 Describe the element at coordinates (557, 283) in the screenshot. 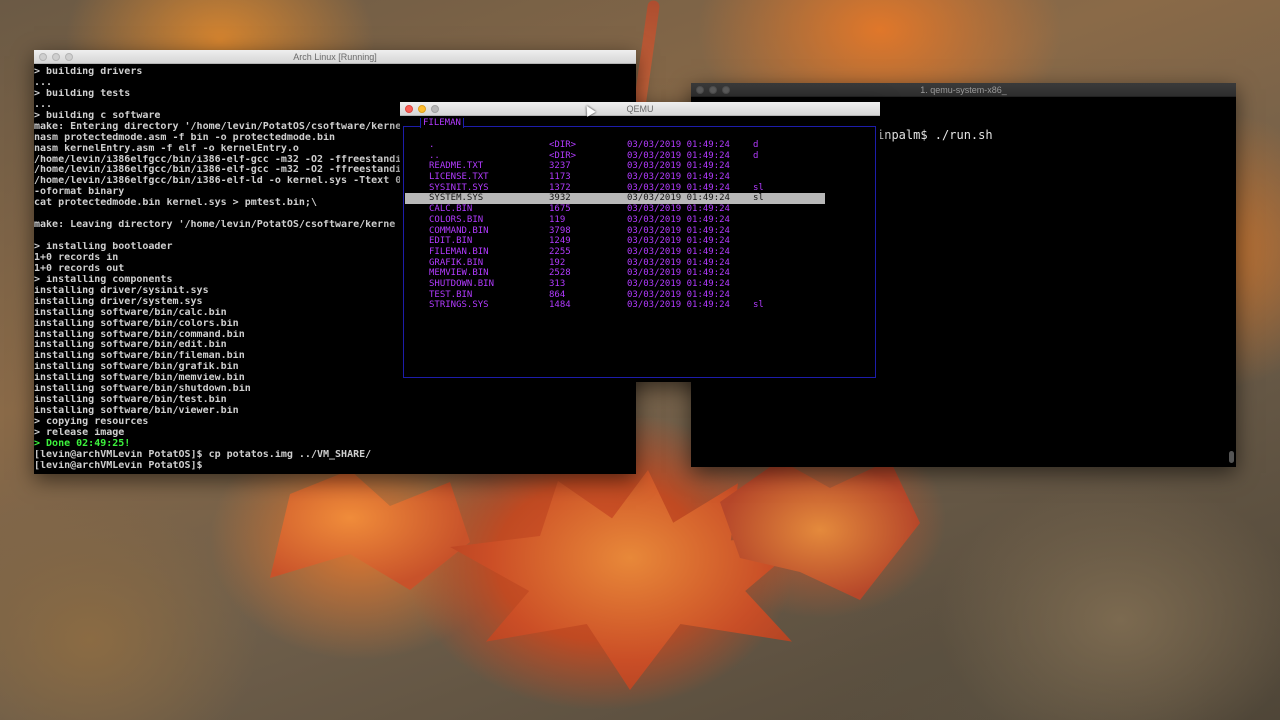

I see `file-size: 313` at that location.